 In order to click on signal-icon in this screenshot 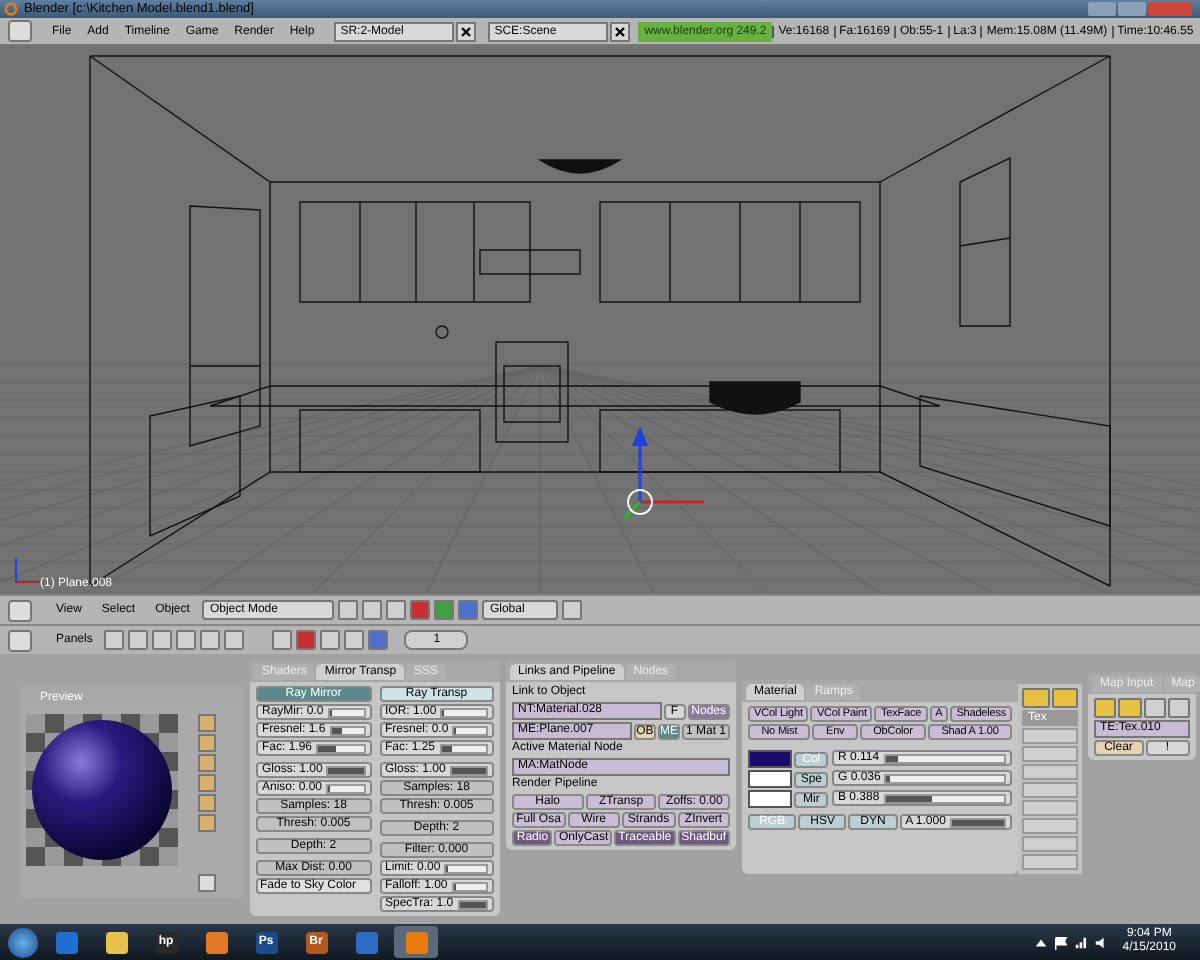, I will do `click(1081, 942)`.